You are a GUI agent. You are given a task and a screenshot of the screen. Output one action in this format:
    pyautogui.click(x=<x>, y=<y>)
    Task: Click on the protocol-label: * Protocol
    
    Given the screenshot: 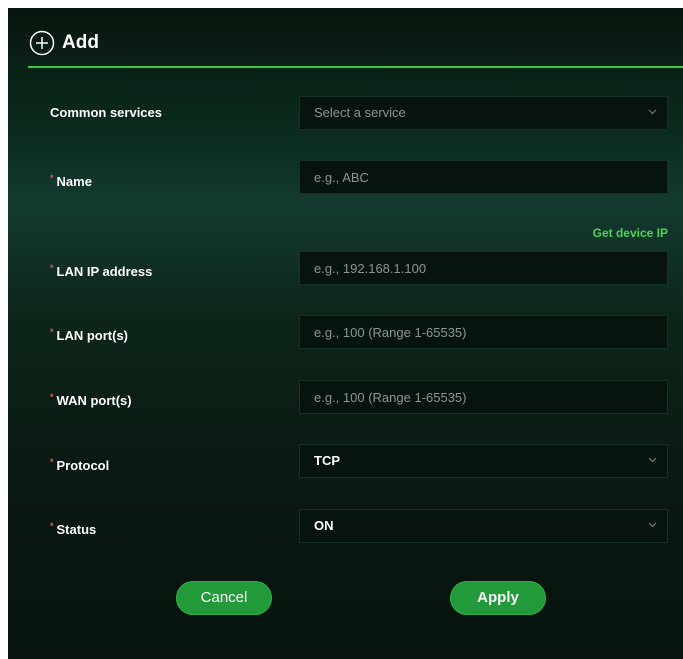 What is the action you would take?
    pyautogui.click(x=79, y=464)
    